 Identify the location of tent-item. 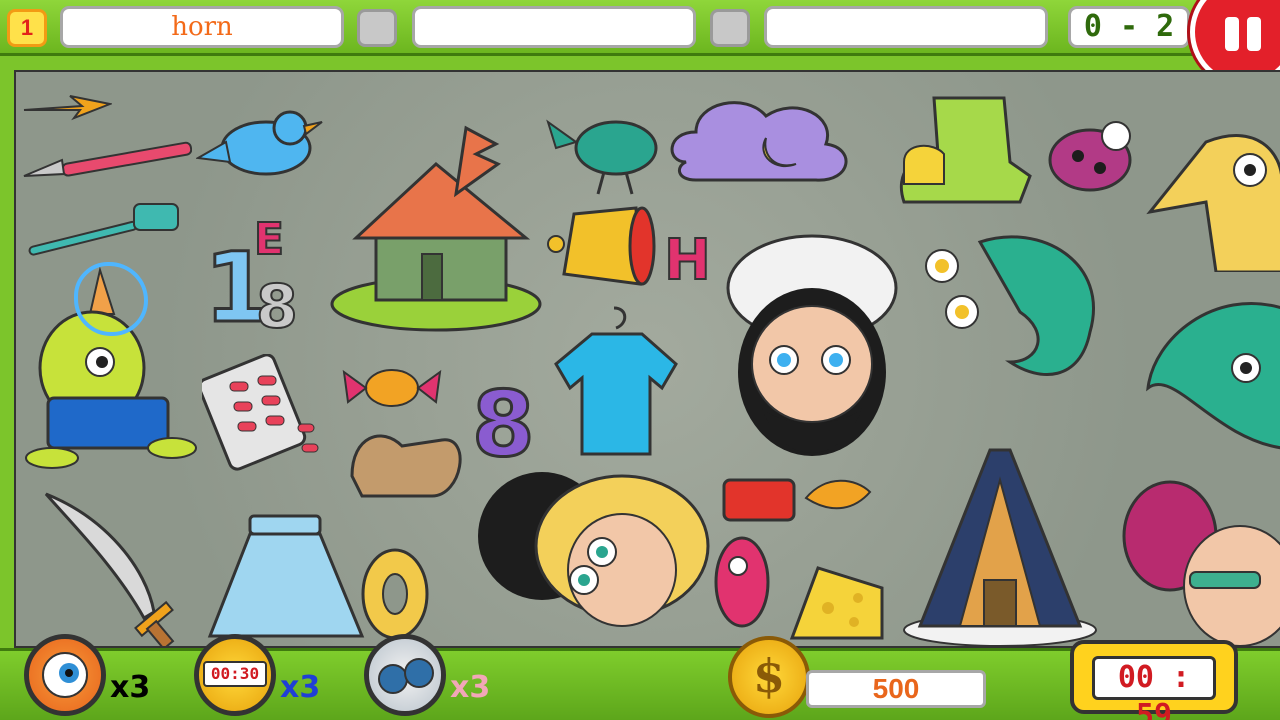
(1000, 544).